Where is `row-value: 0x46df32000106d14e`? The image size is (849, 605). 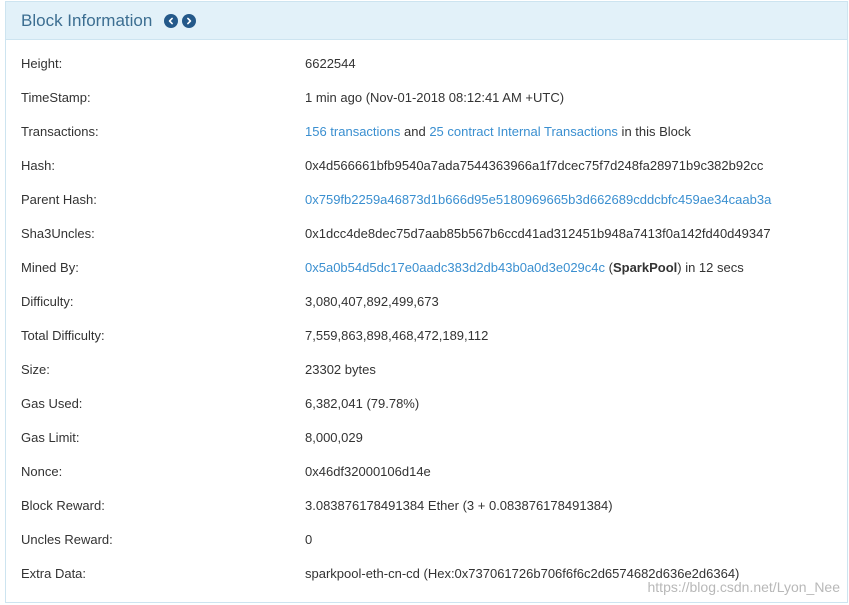
row-value: 0x46df32000106d14e is located at coordinates (368, 471).